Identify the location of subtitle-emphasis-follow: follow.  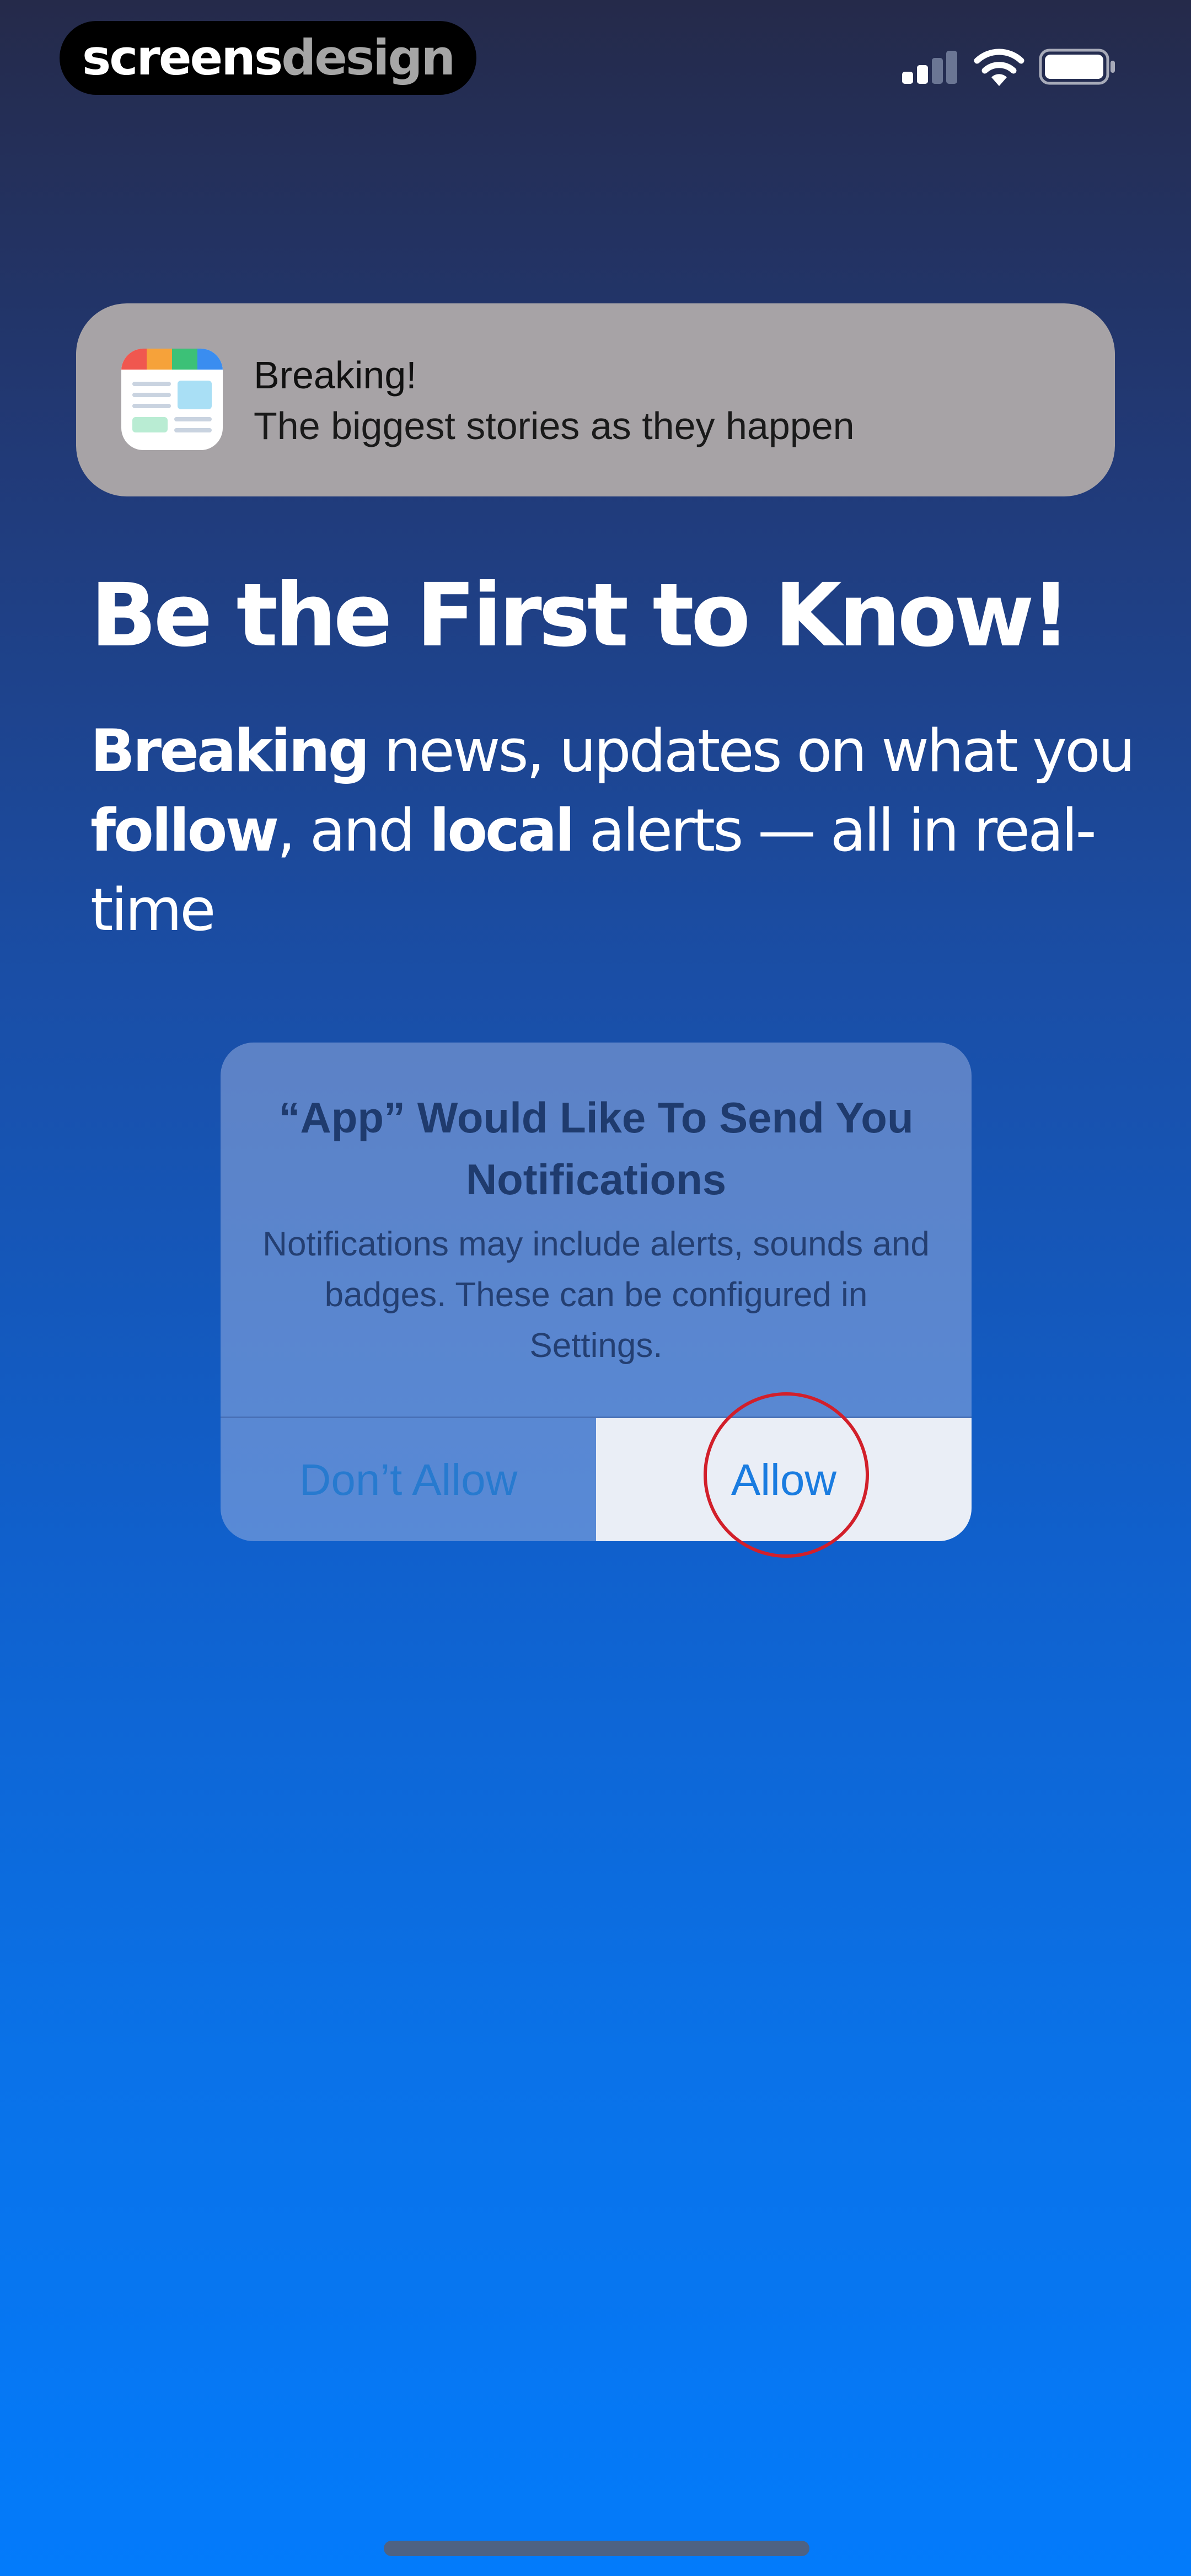
(184, 830).